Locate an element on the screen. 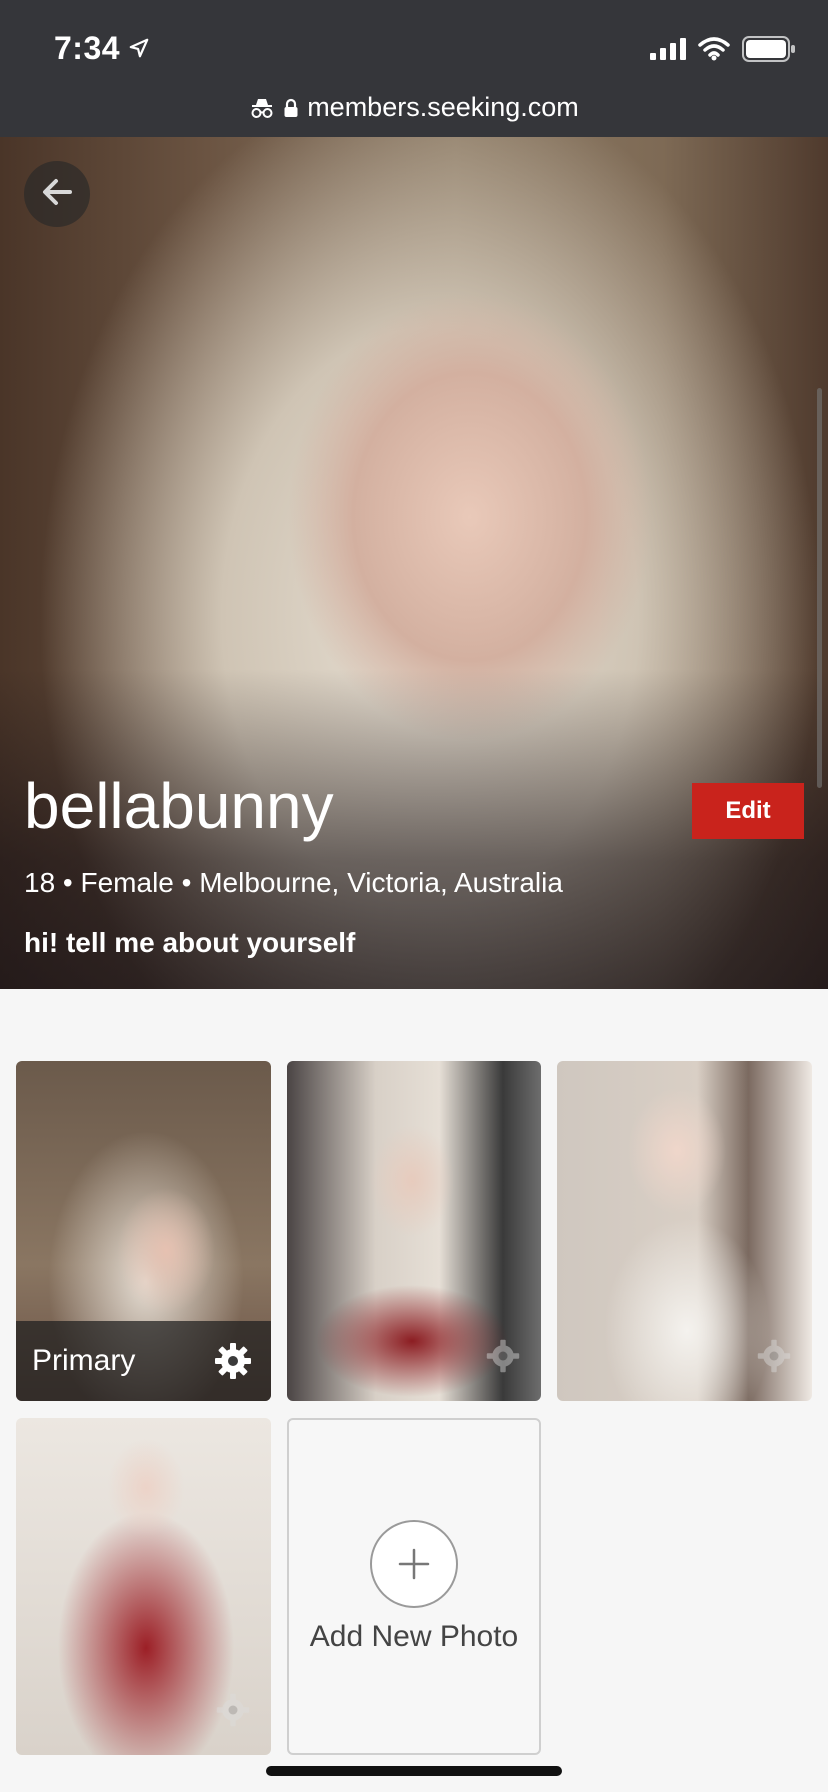 The width and height of the screenshot is (828, 1792). location-arrow-icon is located at coordinates (139, 48).